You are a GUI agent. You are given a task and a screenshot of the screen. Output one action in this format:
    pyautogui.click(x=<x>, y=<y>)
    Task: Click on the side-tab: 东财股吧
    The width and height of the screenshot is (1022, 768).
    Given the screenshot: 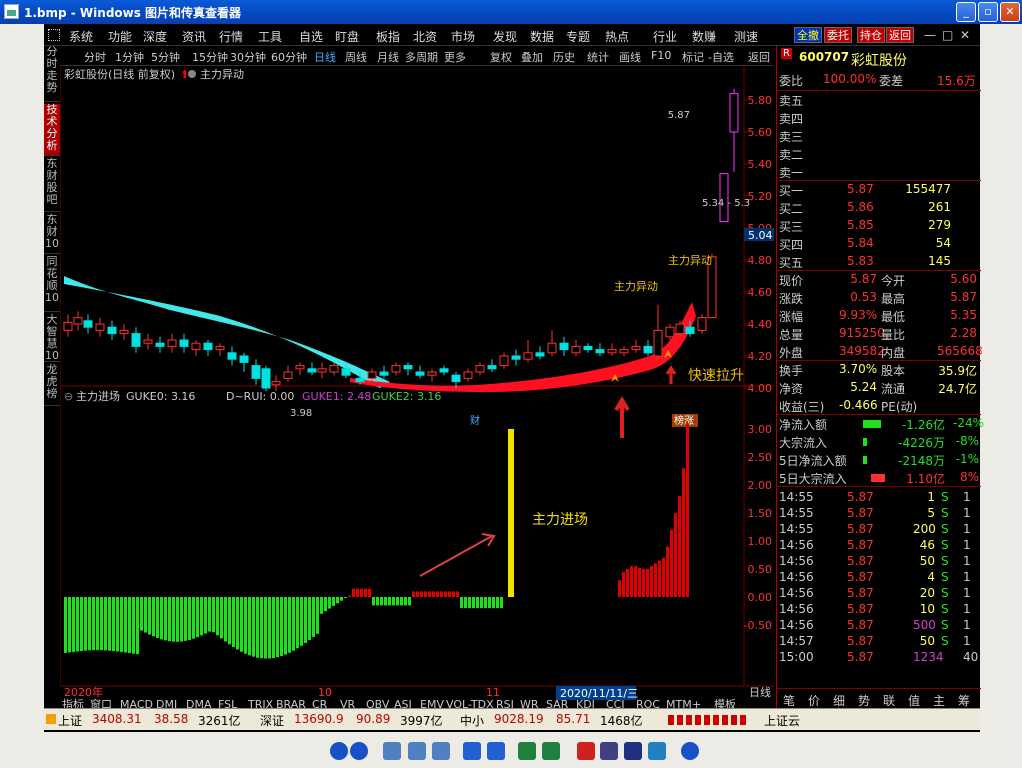 What is the action you would take?
    pyautogui.click(x=52, y=185)
    